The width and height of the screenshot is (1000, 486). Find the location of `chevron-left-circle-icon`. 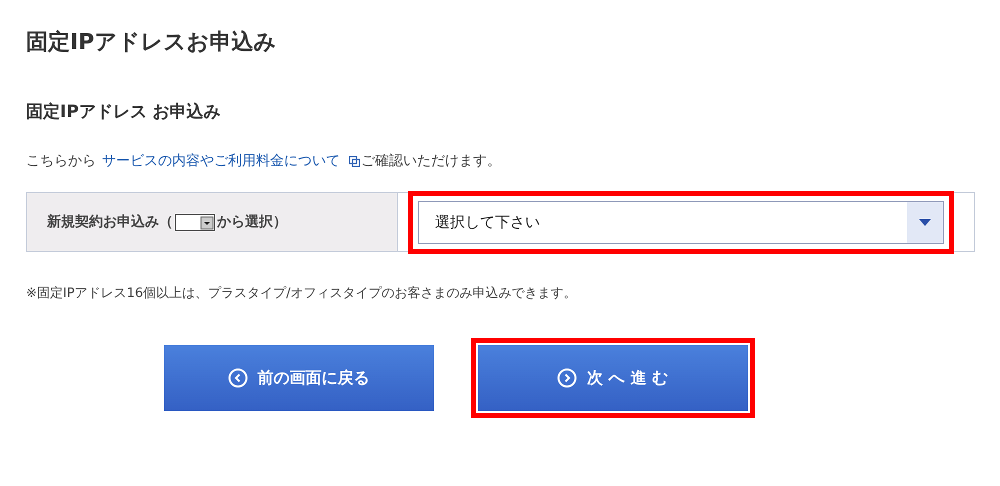

chevron-left-circle-icon is located at coordinates (238, 378).